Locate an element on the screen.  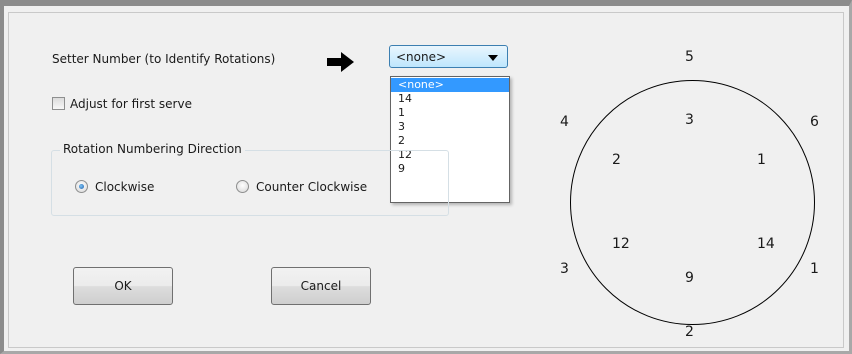
radio-selected-dot is located at coordinates (81, 186).